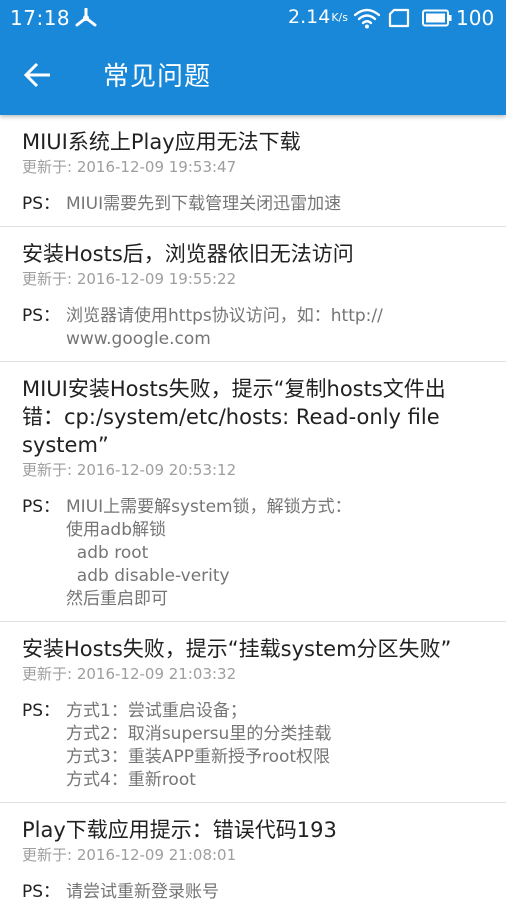  Describe the element at coordinates (129, 167) in the screenshot. I see `faq-updated-time: 更新于: 2016-12-09 19:53:47` at that location.